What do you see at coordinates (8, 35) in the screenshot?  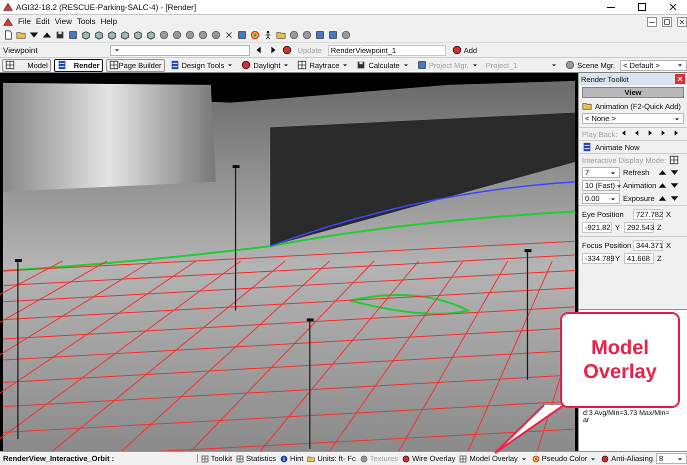 I see `new-file-icon` at bounding box center [8, 35].